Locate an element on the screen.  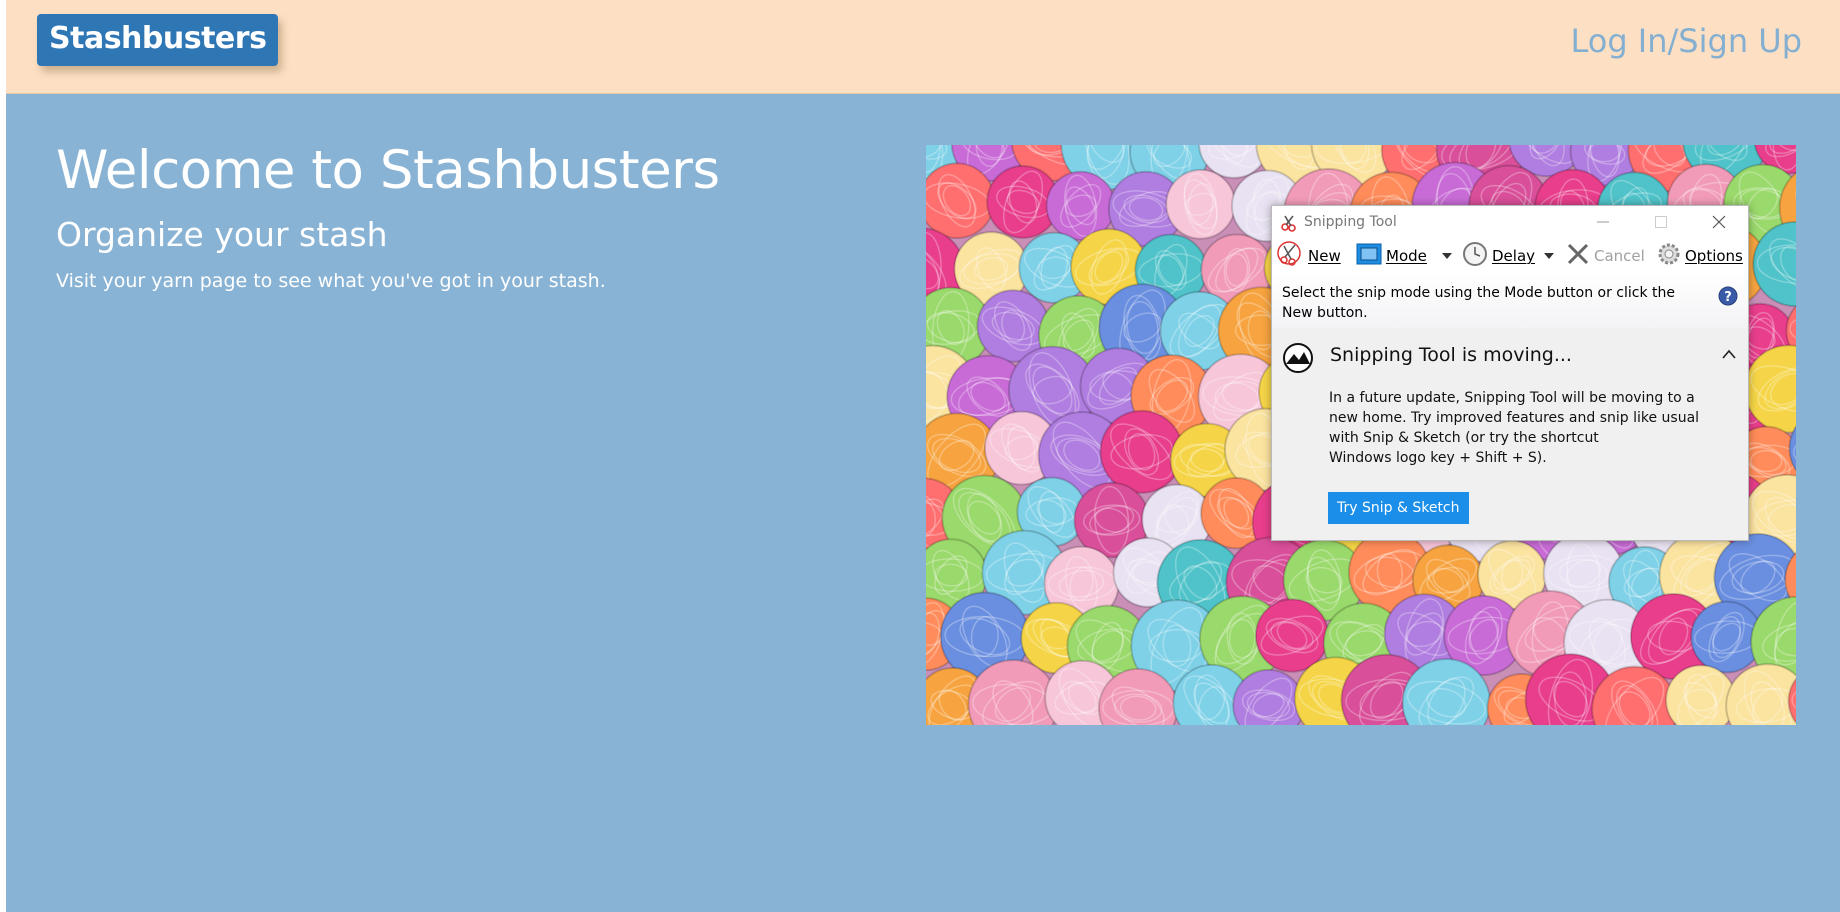
mode-dropdown is located at coordinates (1447, 256).